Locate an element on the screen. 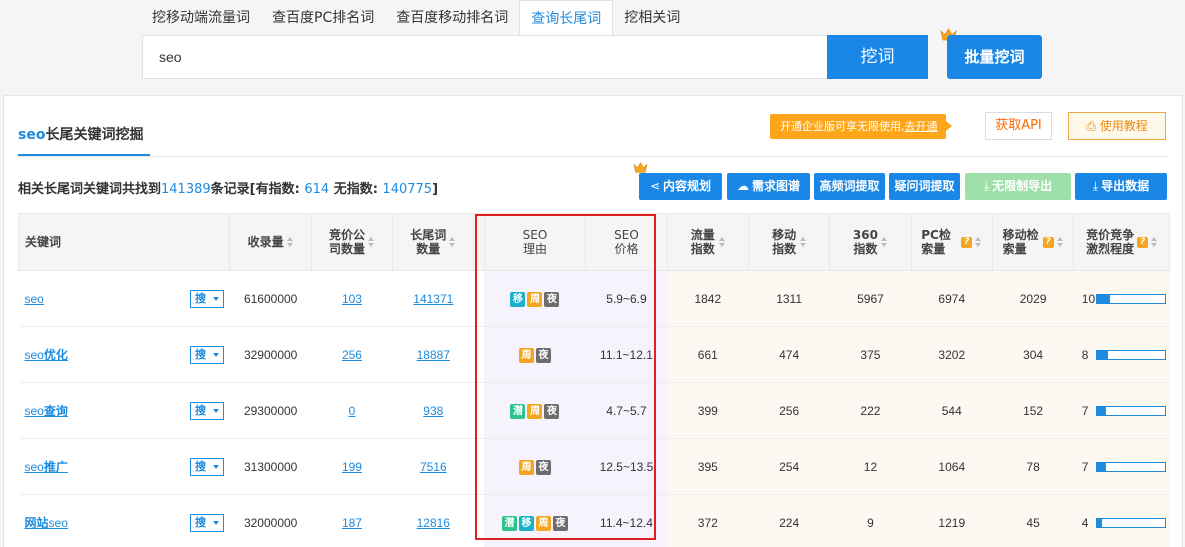 Image resolution: width=1185 pixels, height=547 pixels. keyword-link: seo优化 is located at coordinates (46, 355).